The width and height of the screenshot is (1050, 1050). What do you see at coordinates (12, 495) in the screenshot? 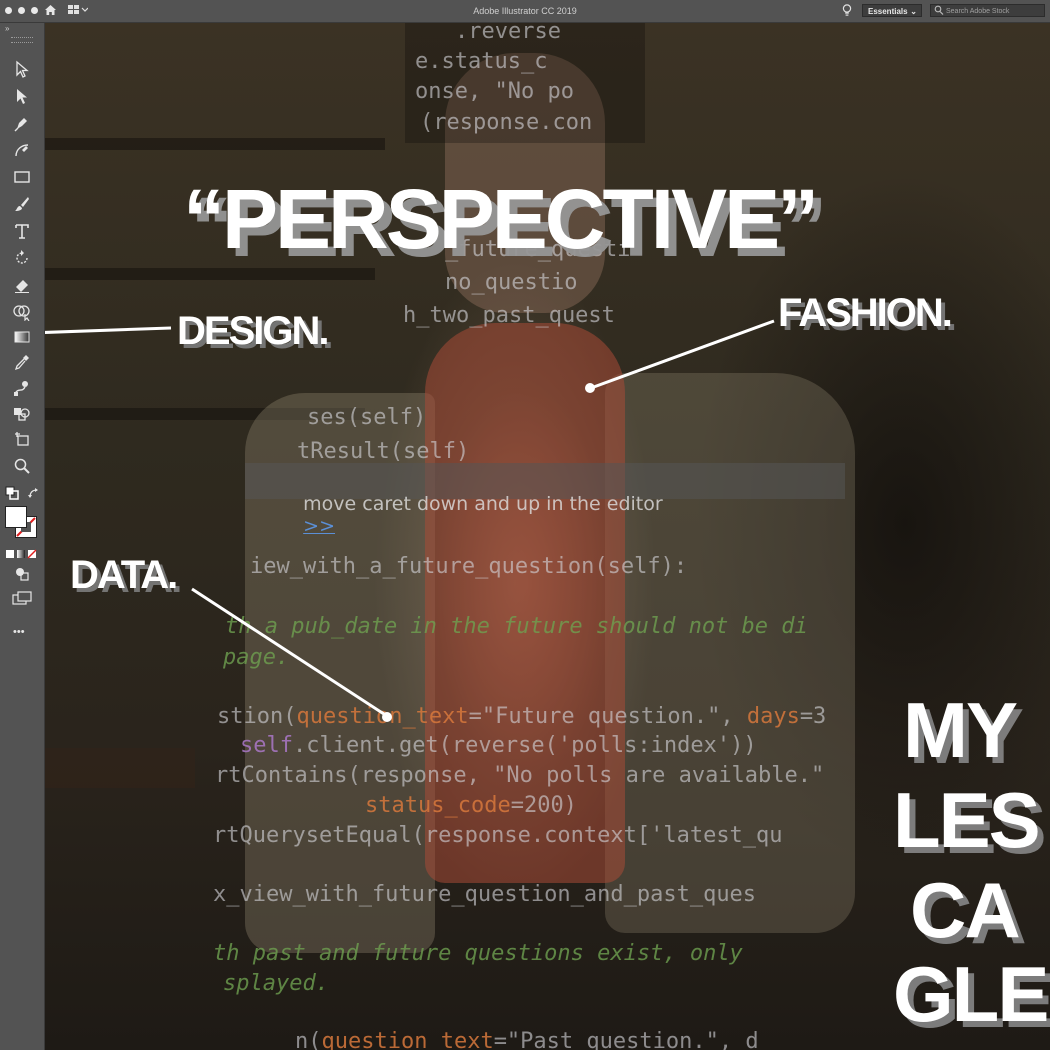
I see `default-fill-stroke-icon` at bounding box center [12, 495].